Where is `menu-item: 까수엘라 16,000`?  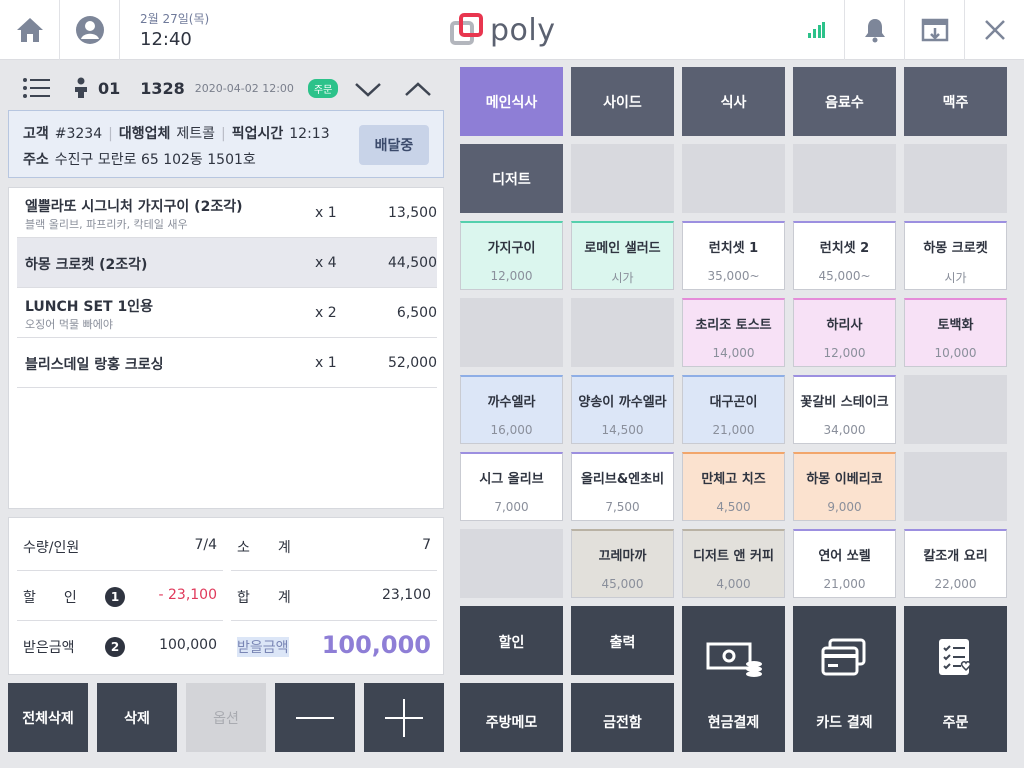 menu-item: 까수엘라 16,000 is located at coordinates (511, 409).